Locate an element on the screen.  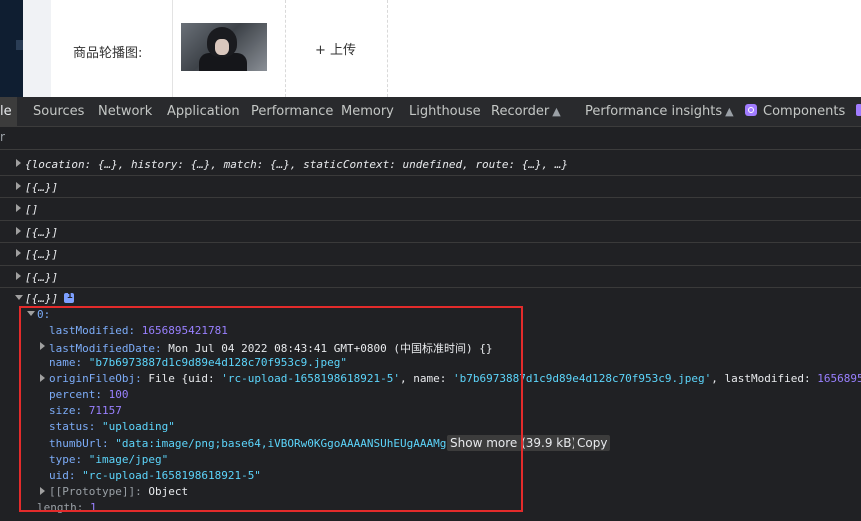
console-filter-bar: r is located at coordinates (430, 138).